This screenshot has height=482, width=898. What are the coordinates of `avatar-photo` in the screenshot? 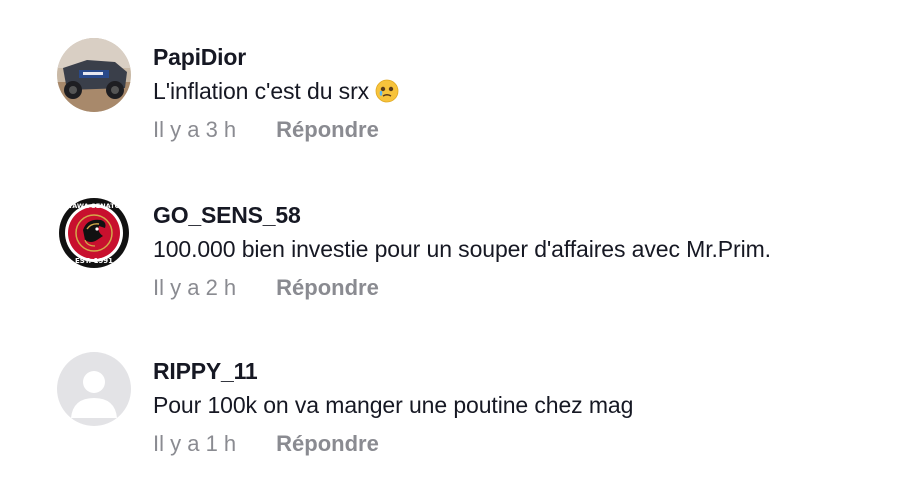 It's located at (94, 75).